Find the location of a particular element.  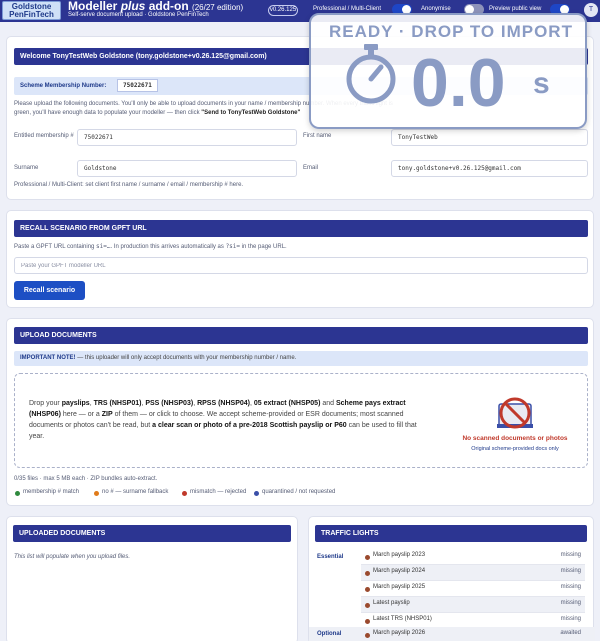

traffic-item-name: March payslip 2023 is located at coordinates (399, 555).